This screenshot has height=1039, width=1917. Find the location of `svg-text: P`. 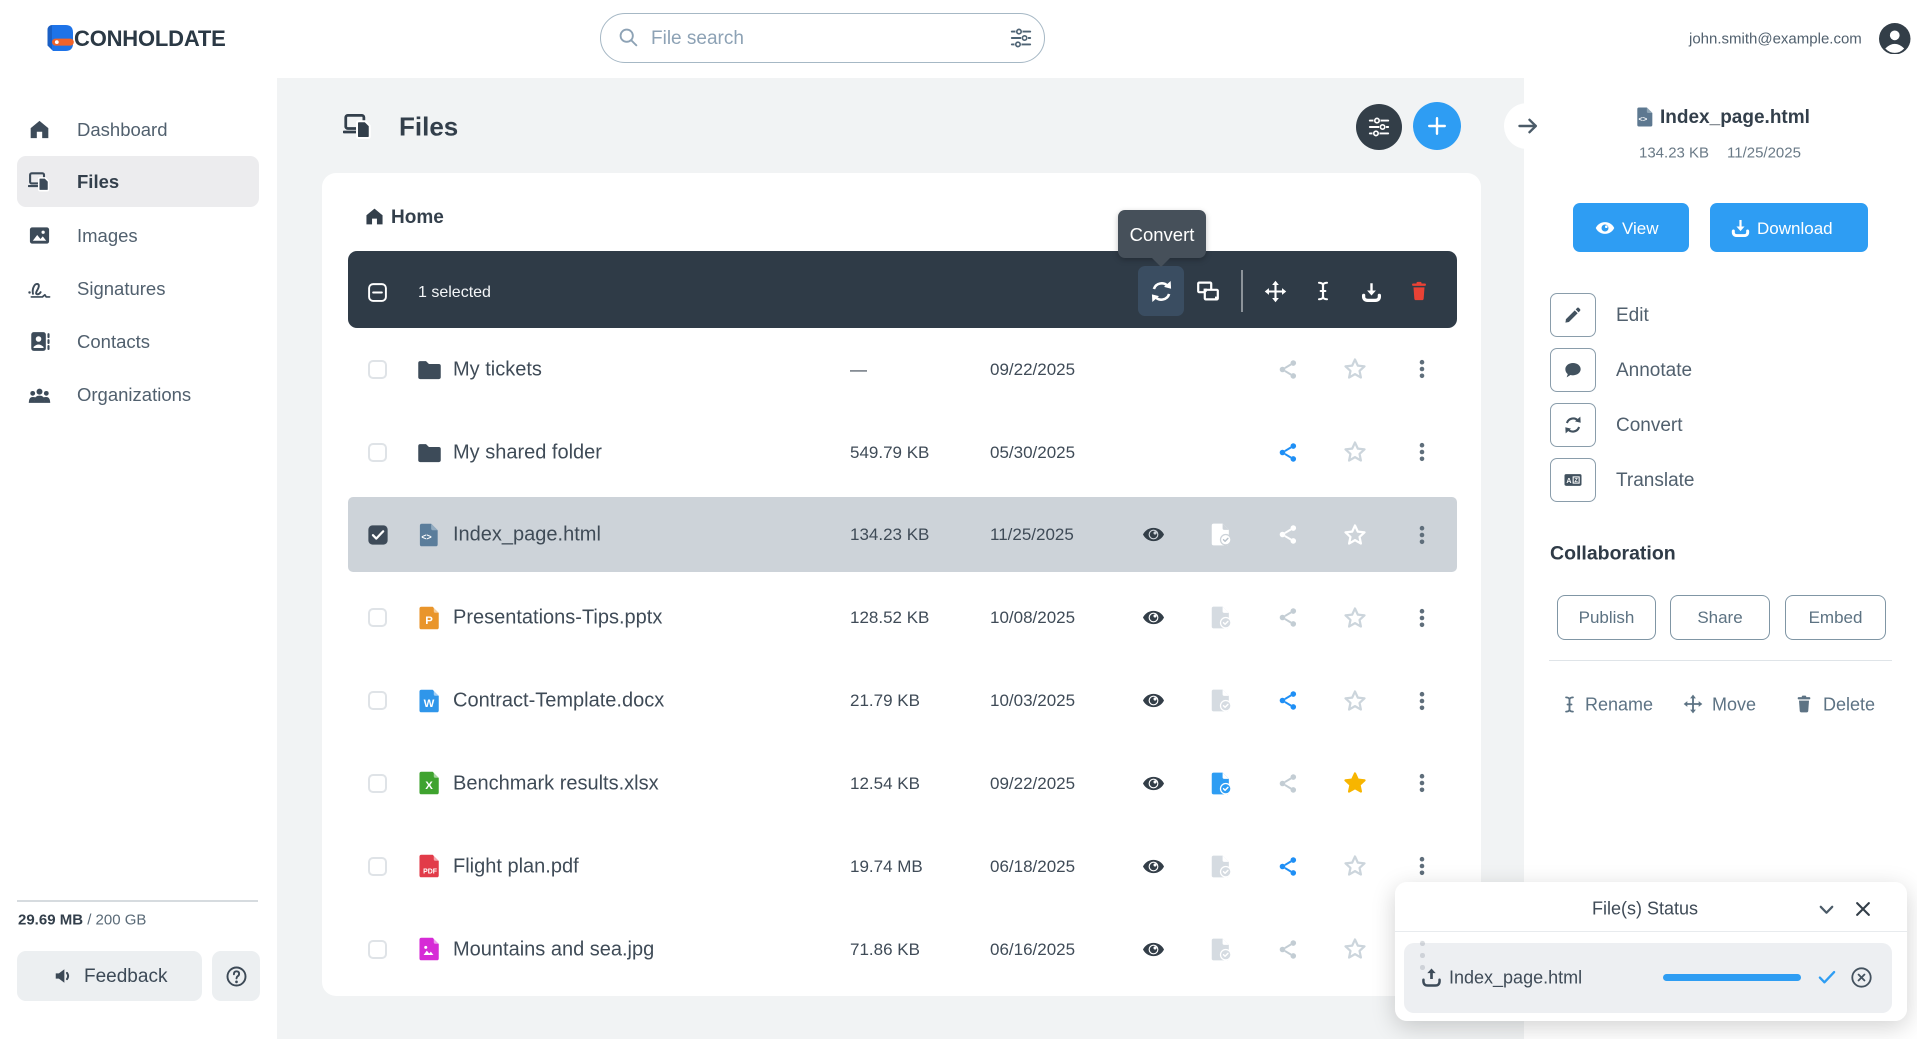

svg-text: P is located at coordinates (429, 620).